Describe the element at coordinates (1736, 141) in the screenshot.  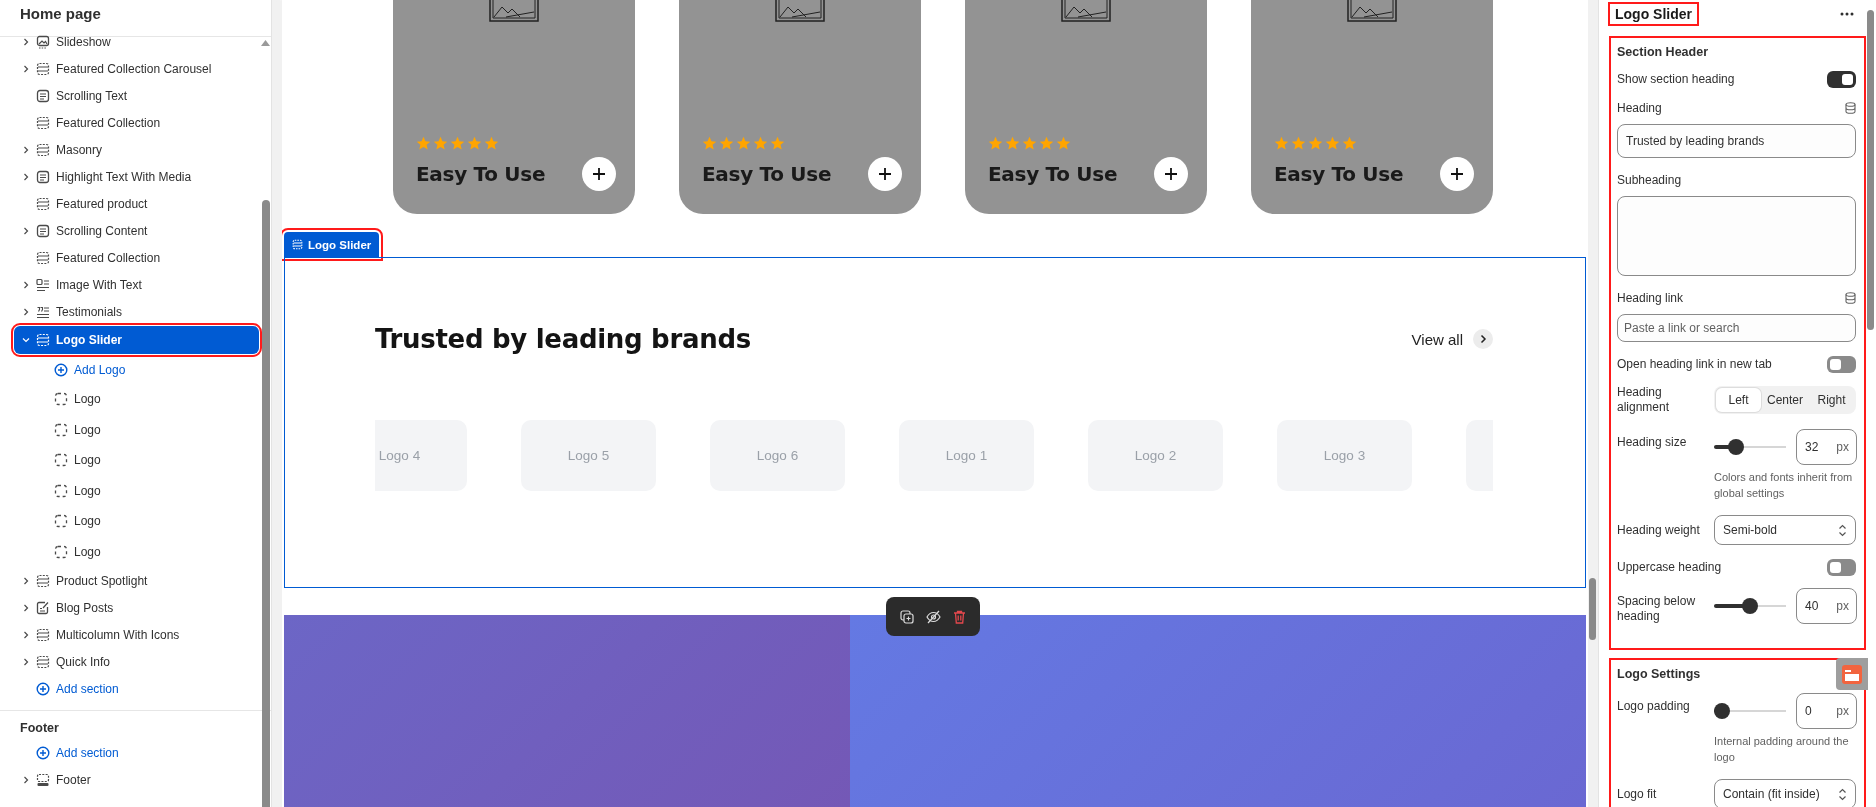
I see `text-field: Trusted by leading brands` at that location.